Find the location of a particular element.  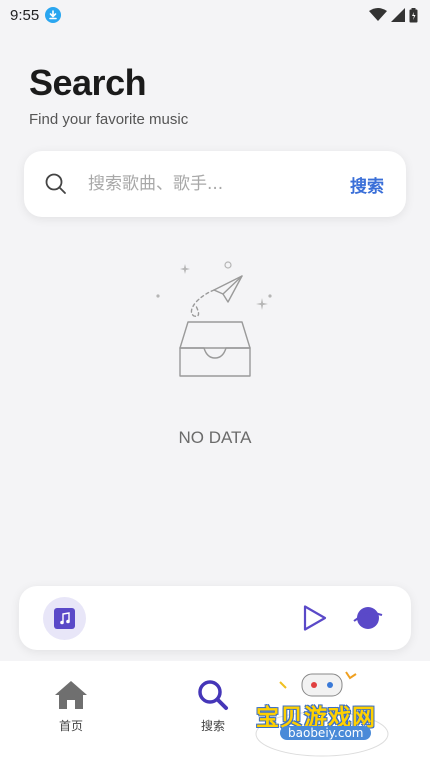

watermark: 宝贝游戏网 baobeiy.com is located at coordinates (325, 714).